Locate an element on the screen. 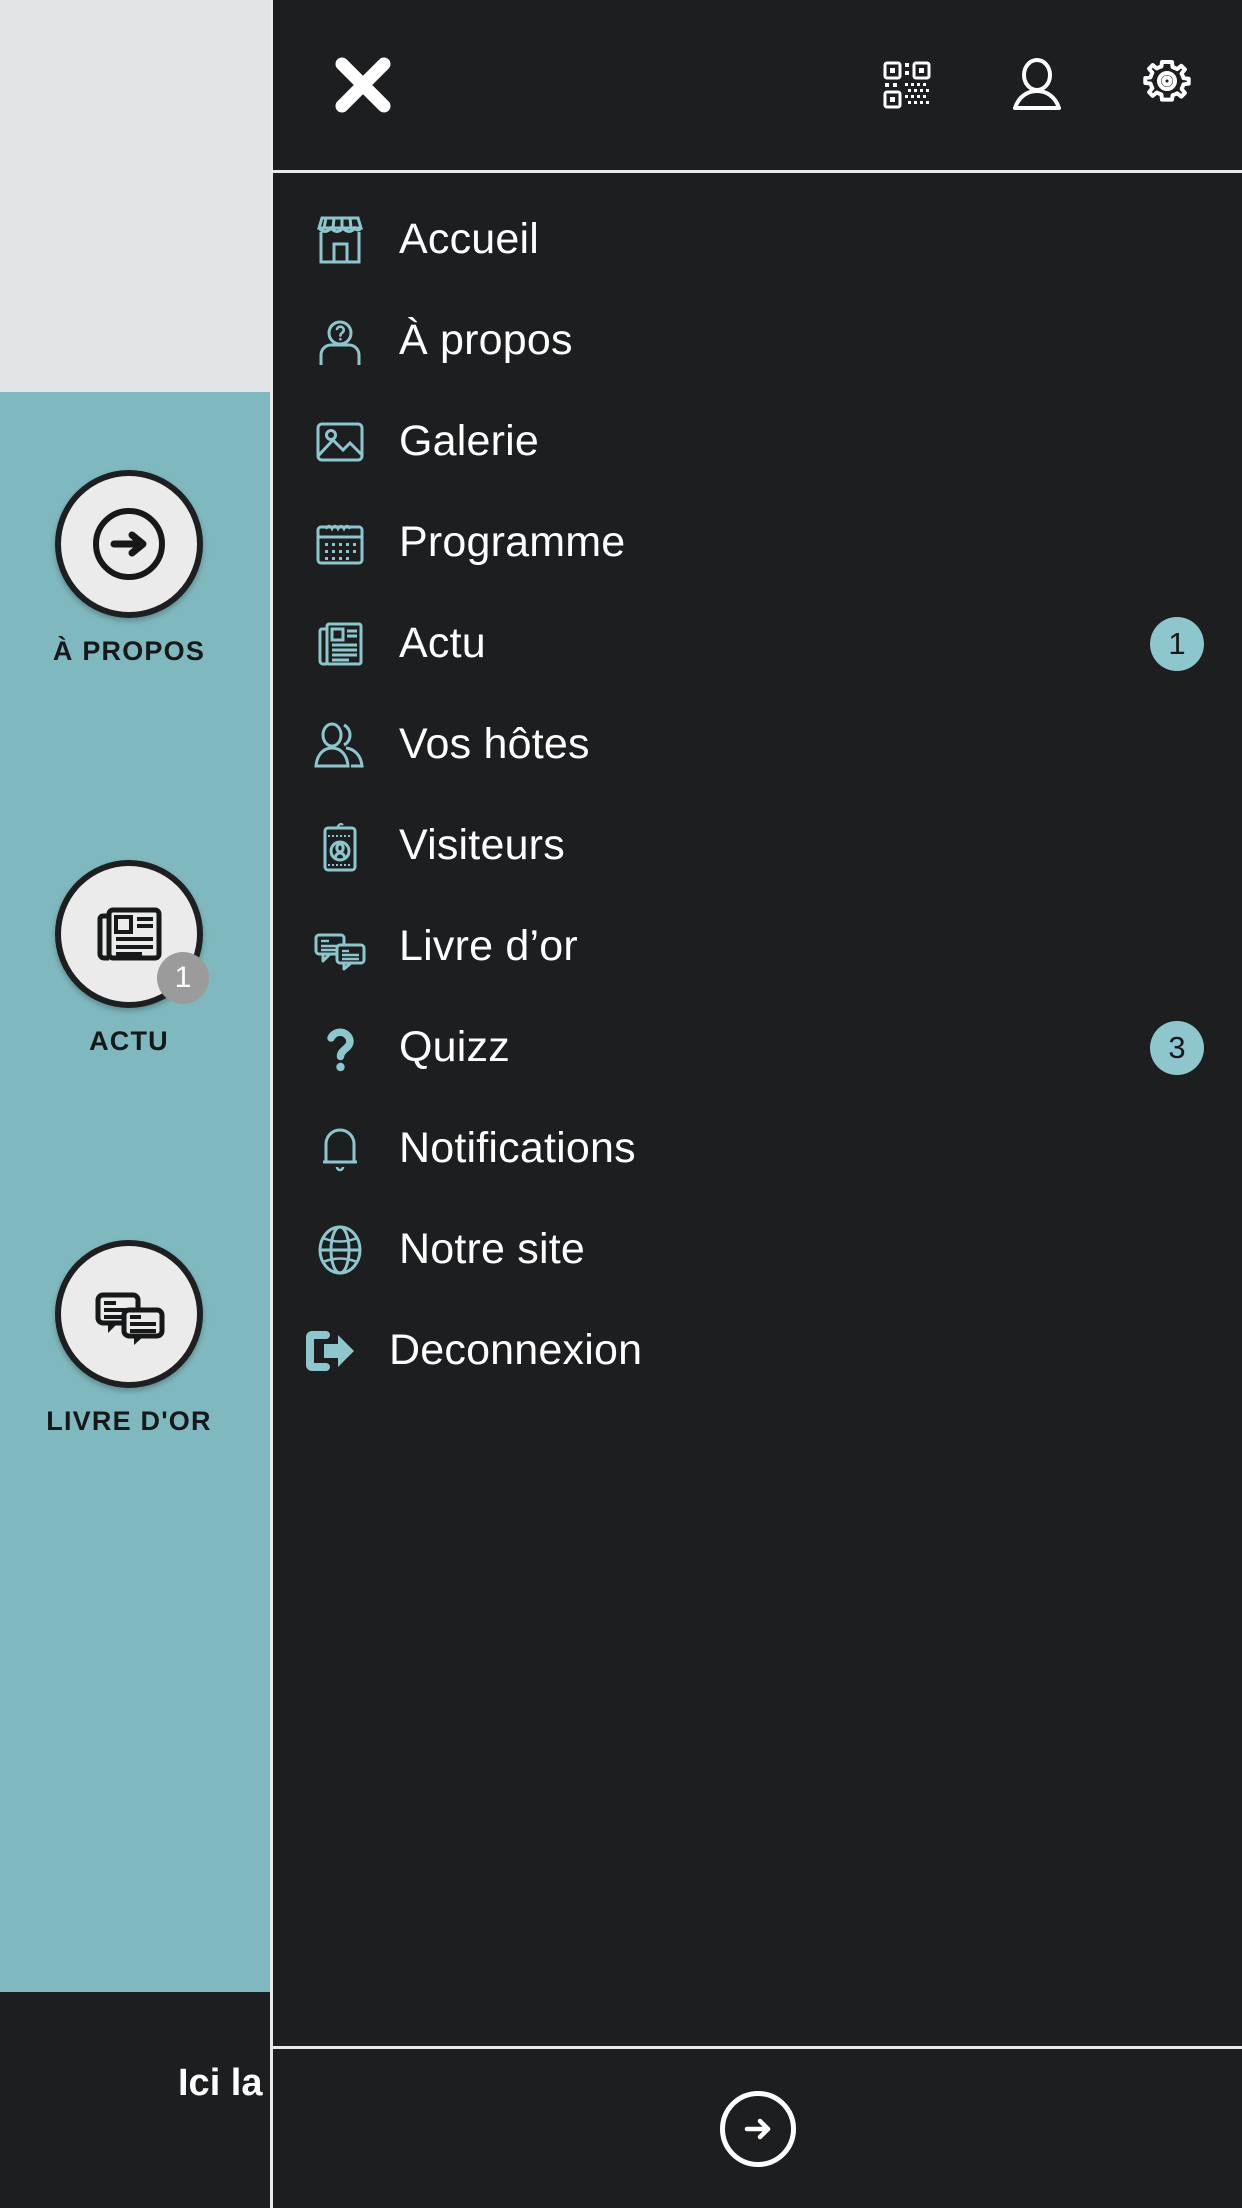 The width and height of the screenshot is (1242, 2208). menu-item-badge: 3 is located at coordinates (1177, 1047).